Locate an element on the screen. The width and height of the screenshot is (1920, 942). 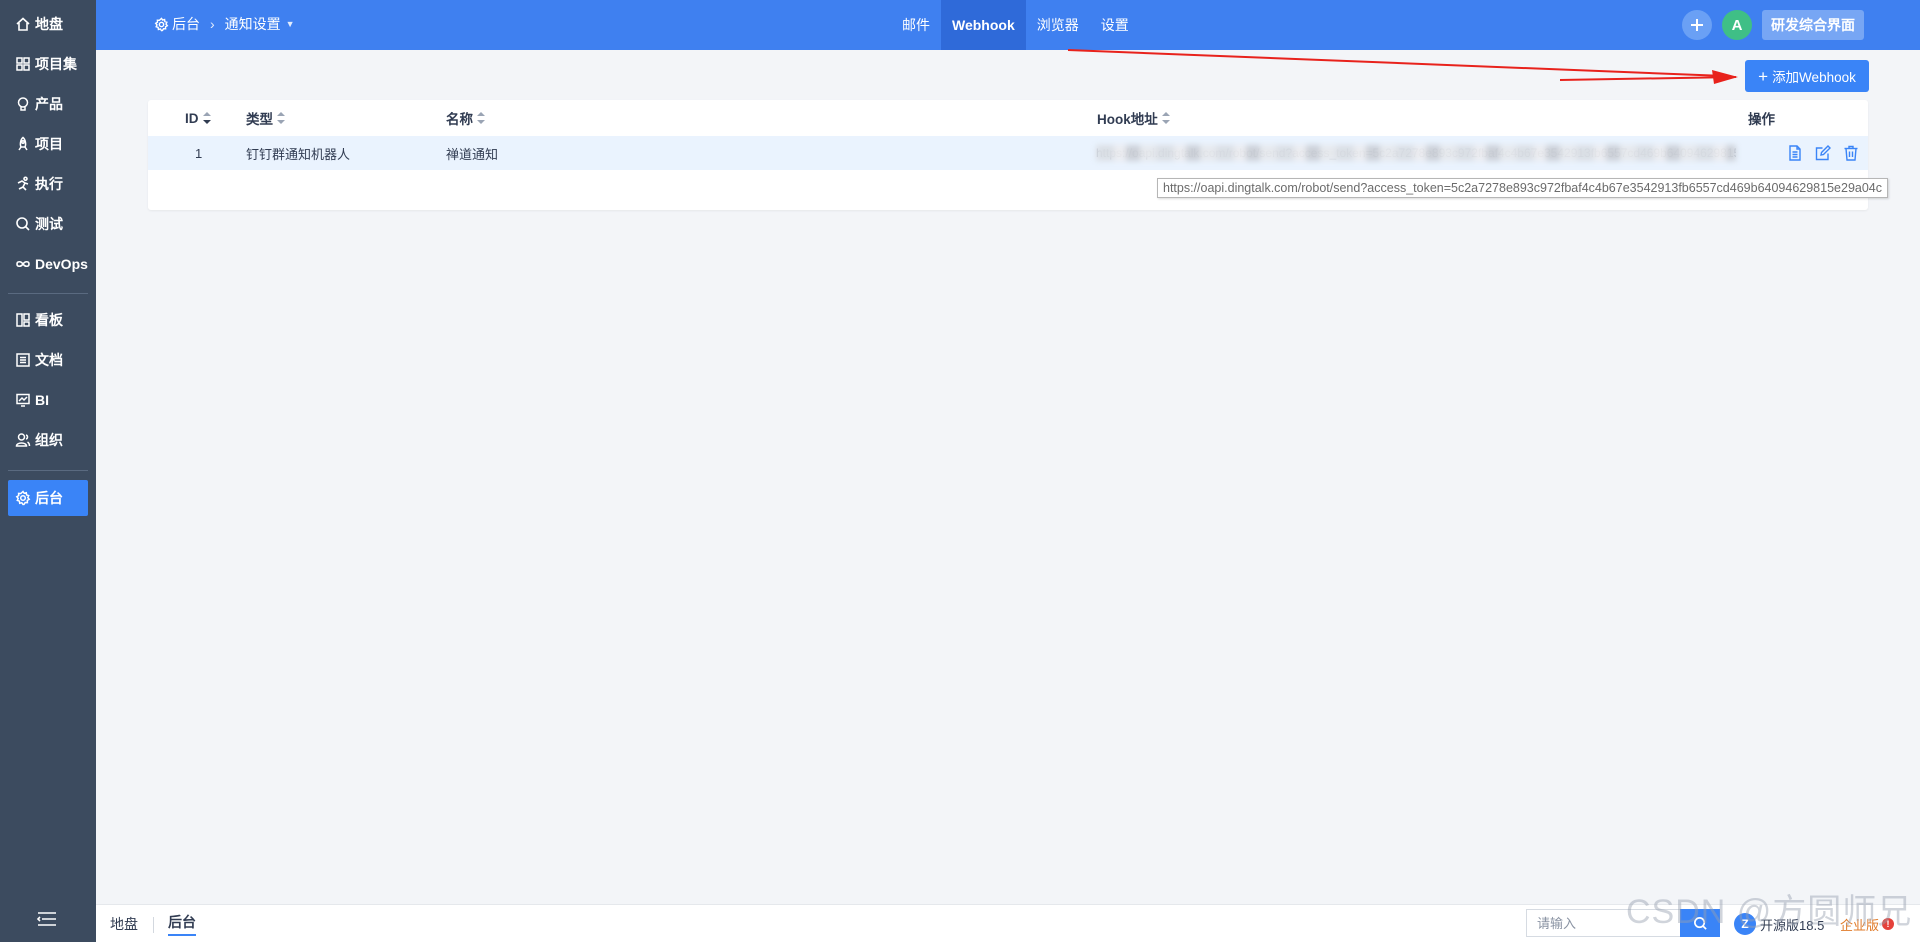
edition-label: 企业版 is located at coordinates (1860, 925).